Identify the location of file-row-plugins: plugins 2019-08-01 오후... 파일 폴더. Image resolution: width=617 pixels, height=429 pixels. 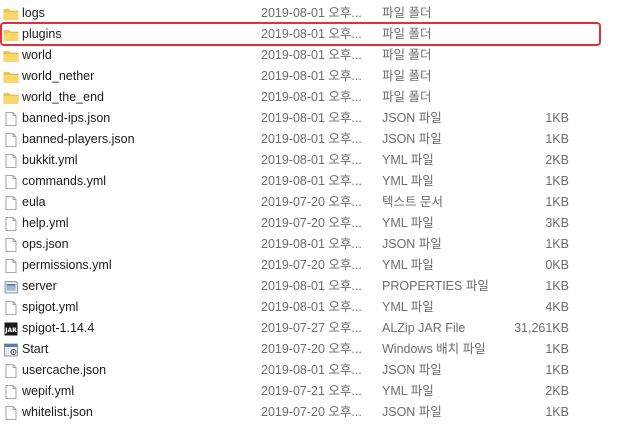
(308, 34).